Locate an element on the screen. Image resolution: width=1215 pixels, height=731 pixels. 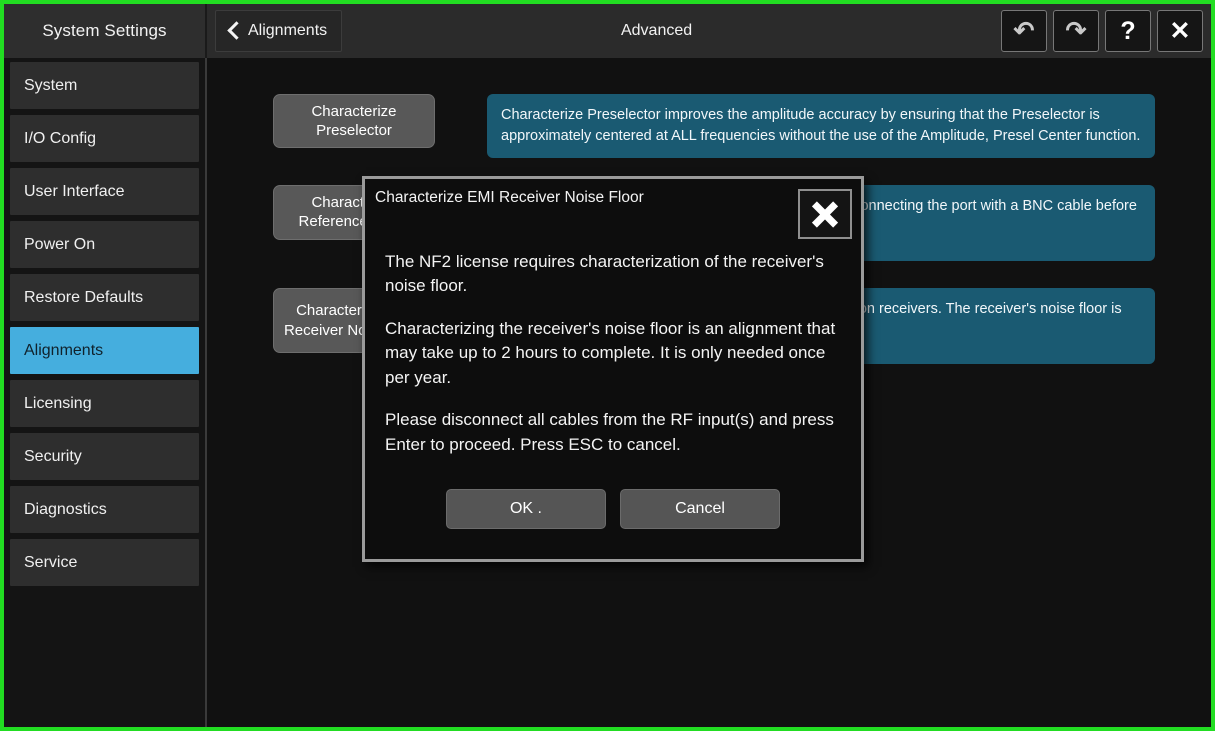
undo-icon: ↶ is located at coordinates (1024, 30).